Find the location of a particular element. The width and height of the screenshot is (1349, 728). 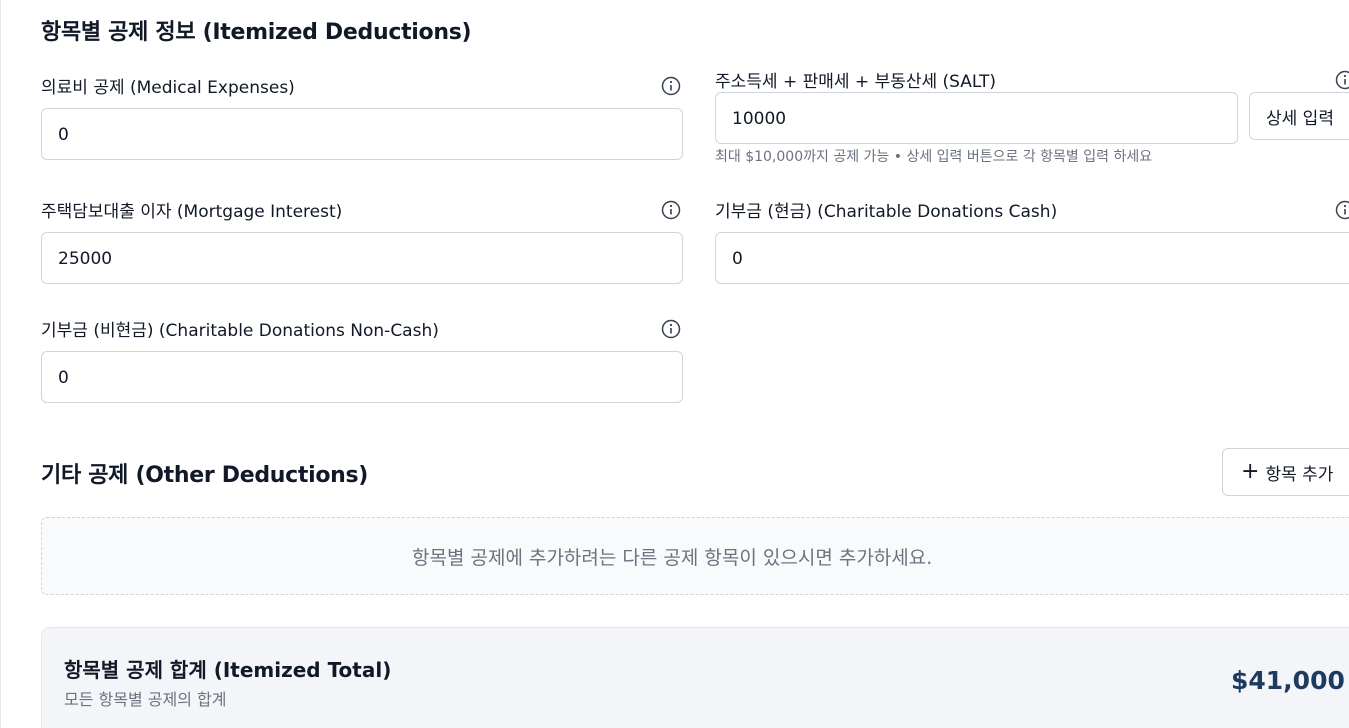

donations-cash-input: 0 is located at coordinates (1032, 258).